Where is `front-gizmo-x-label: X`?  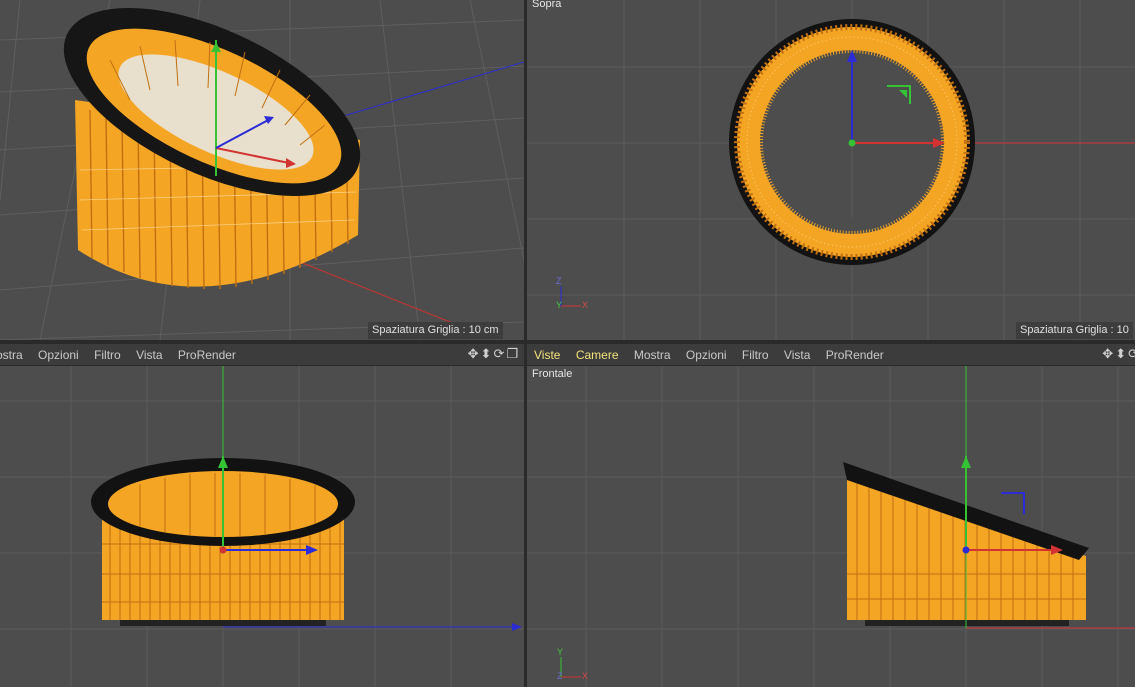 front-gizmo-x-label: X is located at coordinates (585, 676).